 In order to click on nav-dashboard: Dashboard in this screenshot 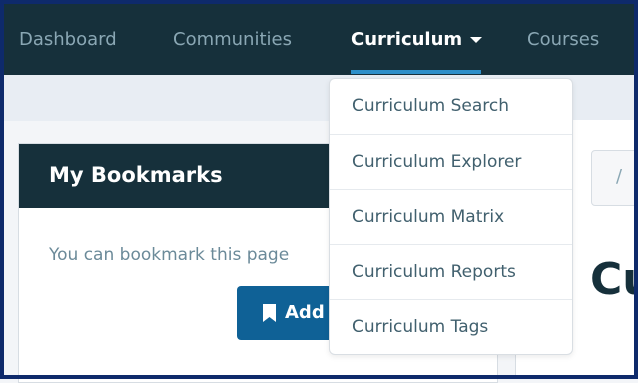, I will do `click(68, 40)`.